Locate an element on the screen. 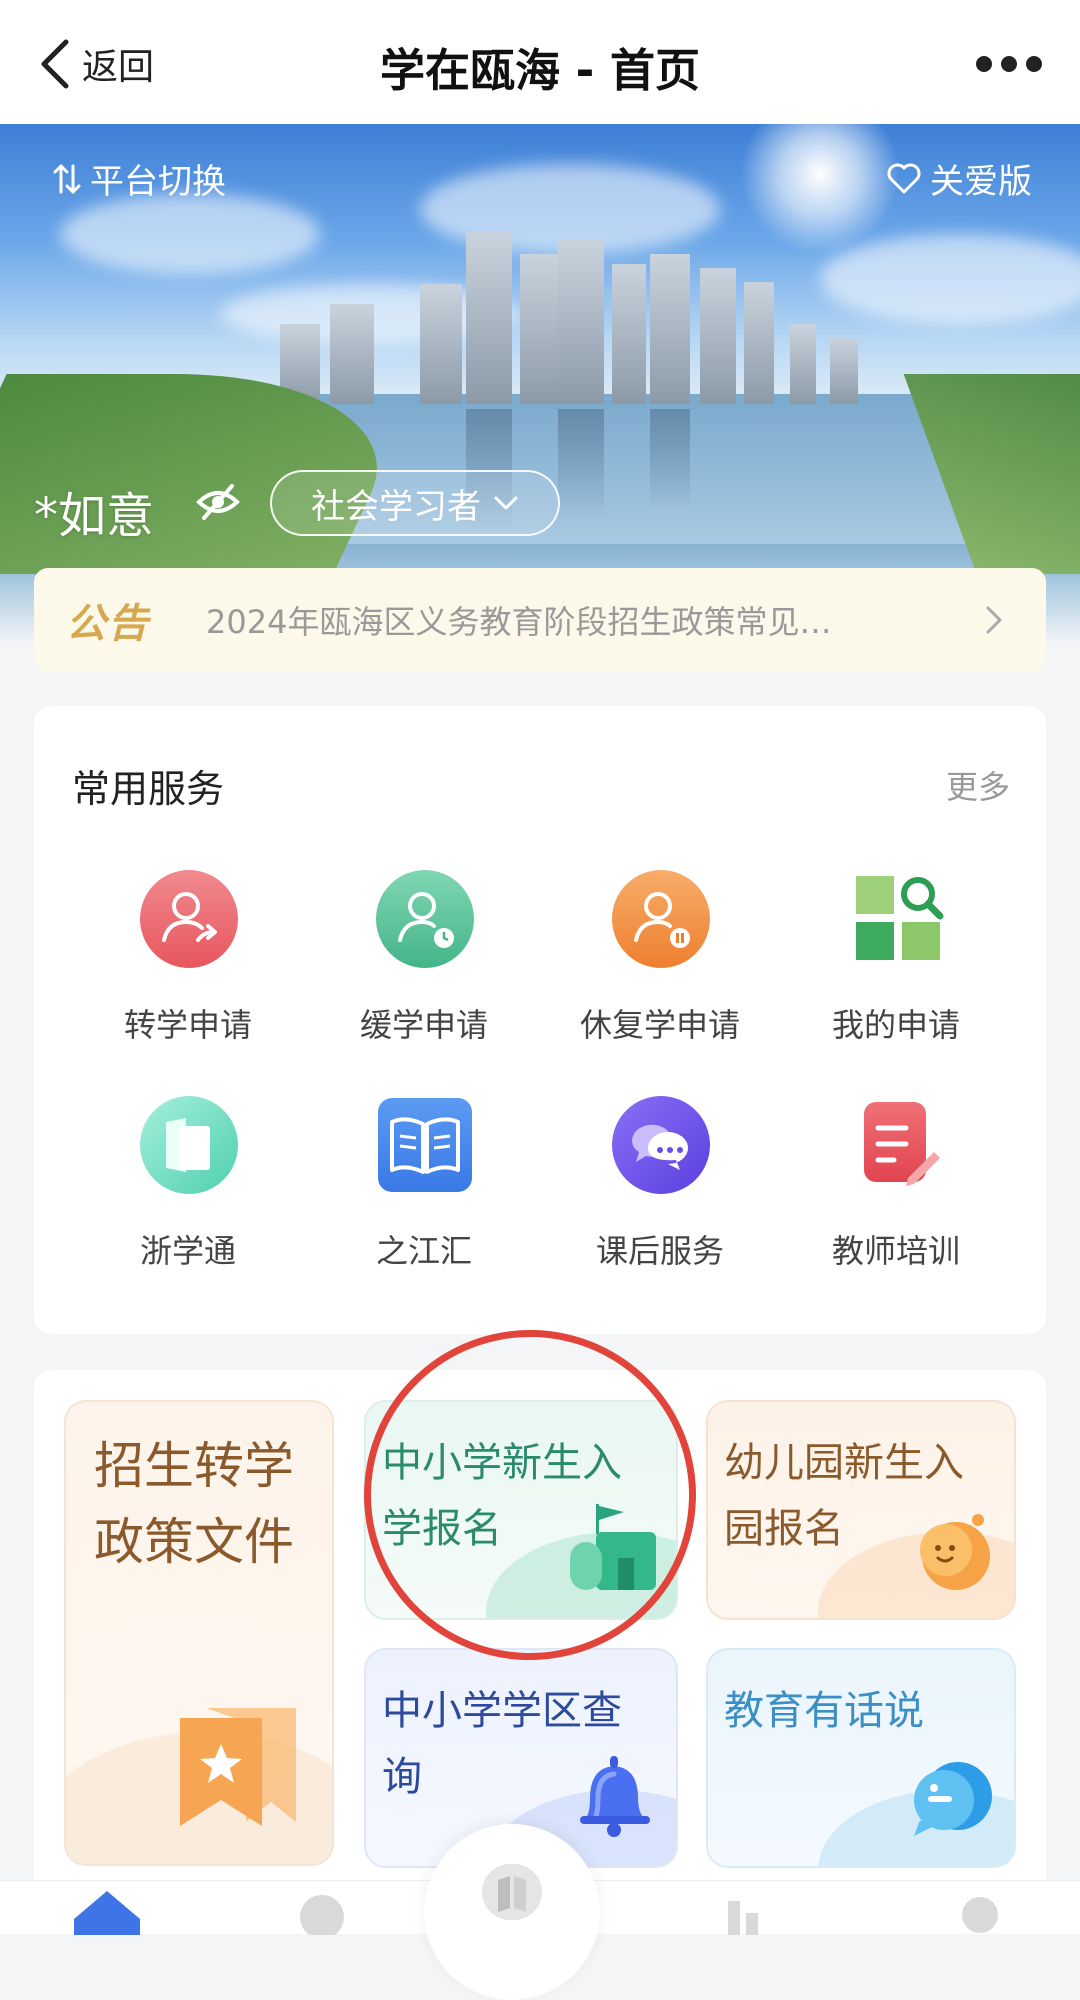 The width and height of the screenshot is (1080, 2000). back-button: 返回 is located at coordinates (96, 64).